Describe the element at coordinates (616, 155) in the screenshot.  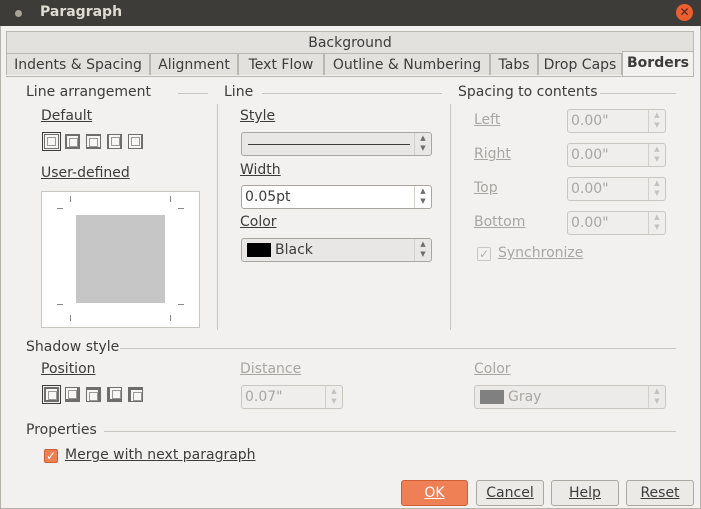
I see `right-spacing-field: 0.00" ▲ ▼` at that location.